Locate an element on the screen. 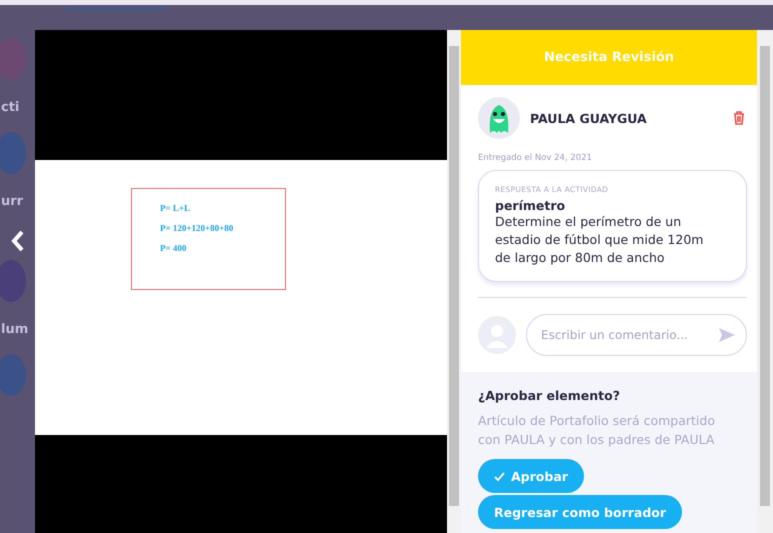 The height and width of the screenshot is (533, 773). monster-avatar-icon is located at coordinates (499, 118).